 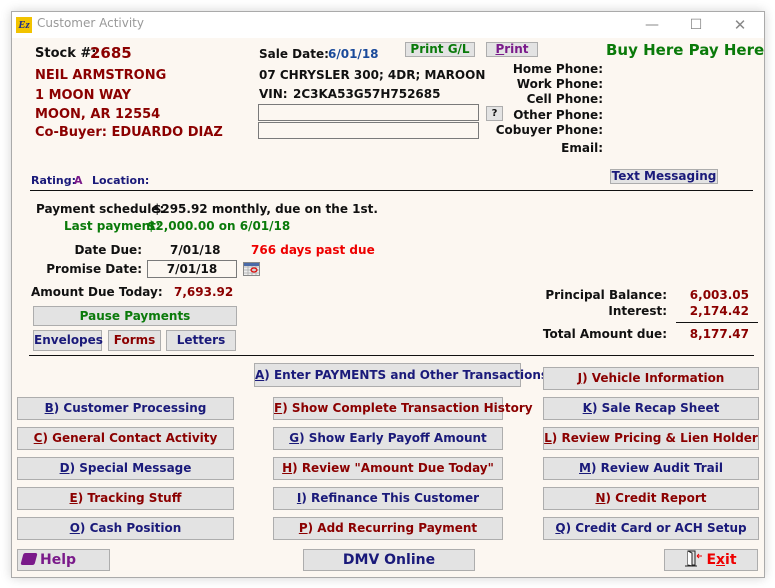 What do you see at coordinates (389, 560) in the screenshot?
I see `dmv-online-button: DMV Online` at bounding box center [389, 560].